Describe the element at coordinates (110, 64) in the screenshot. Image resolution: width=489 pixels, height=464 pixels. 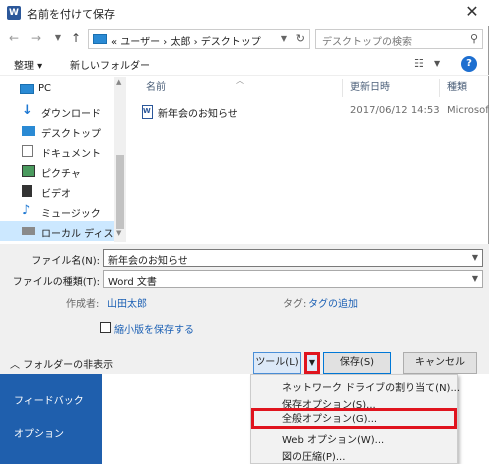
I see `new-folder-button: 新しいフォルダー` at that location.